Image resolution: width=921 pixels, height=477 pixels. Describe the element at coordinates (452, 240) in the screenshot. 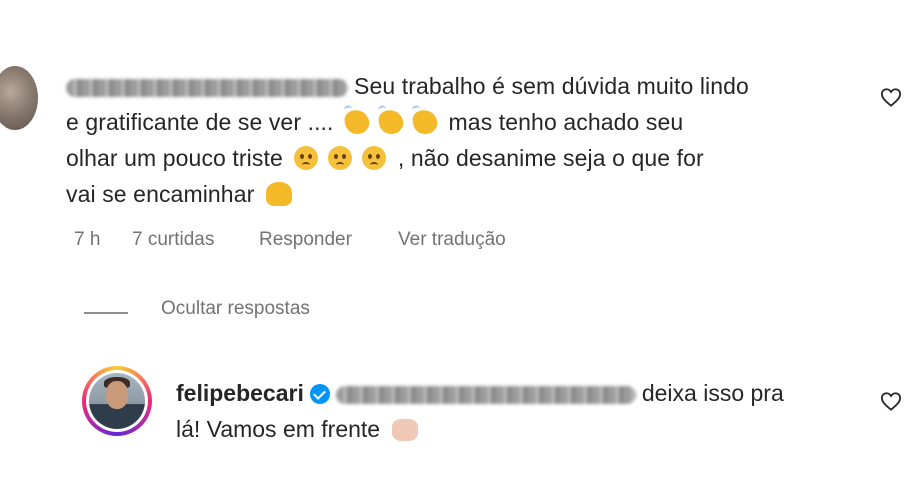

I see `translate-button: Ver tradução` at that location.